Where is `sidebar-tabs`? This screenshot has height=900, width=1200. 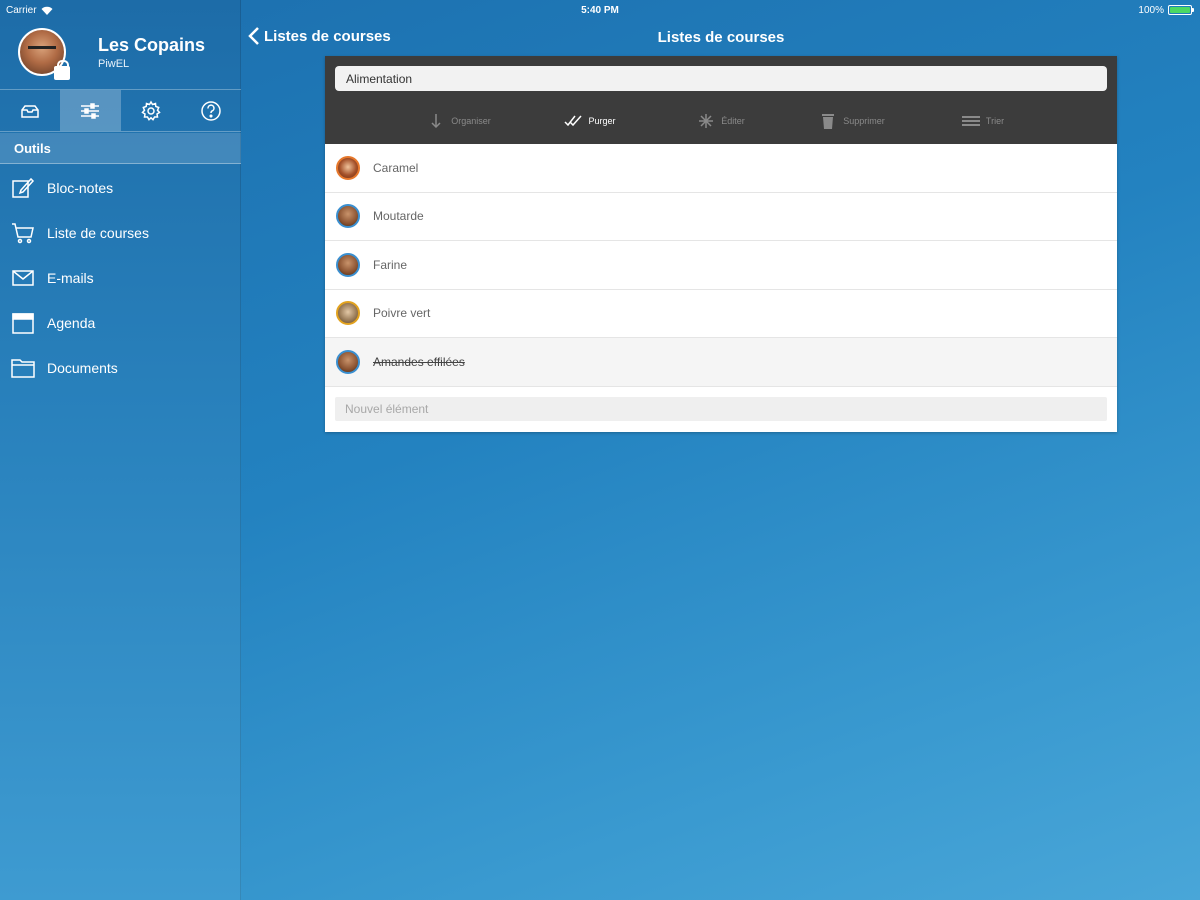 sidebar-tabs is located at coordinates (120, 110).